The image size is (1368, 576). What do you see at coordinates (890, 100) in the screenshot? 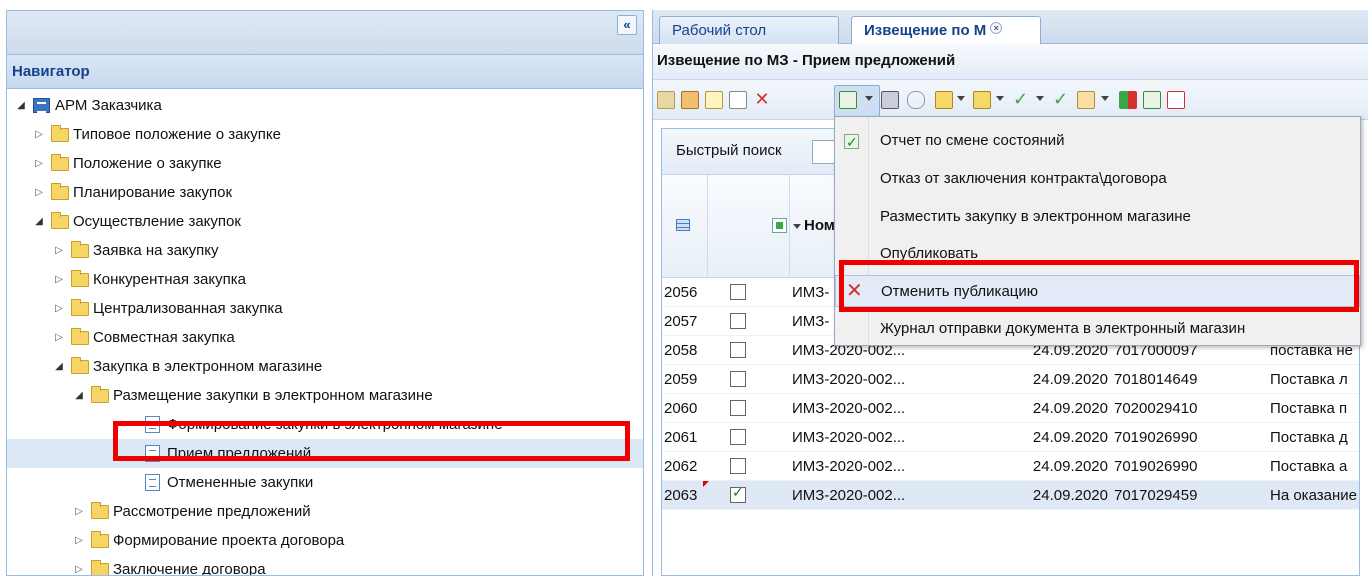
I see `print-icon` at bounding box center [890, 100].